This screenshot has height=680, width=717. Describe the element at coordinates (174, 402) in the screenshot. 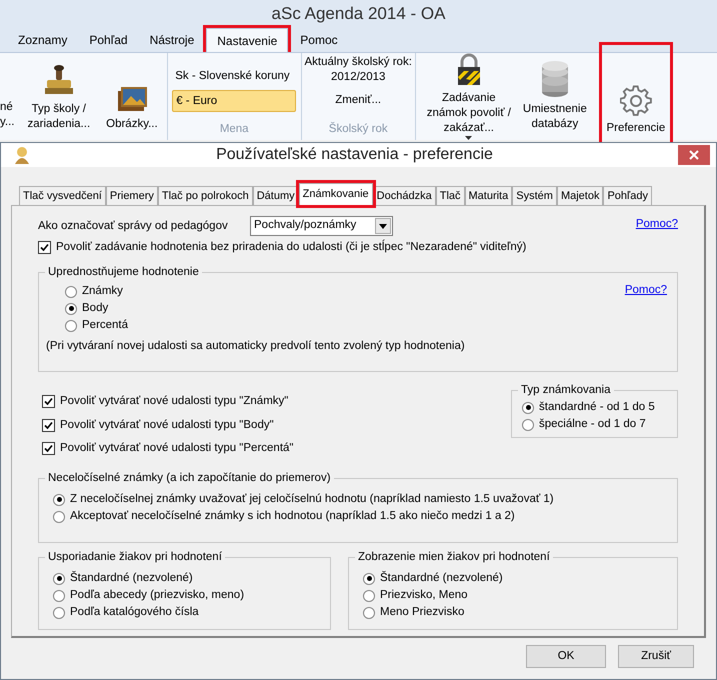

I see `checkbox-label: Povoliť vytvárať nové udalosti typu "Známky"` at that location.